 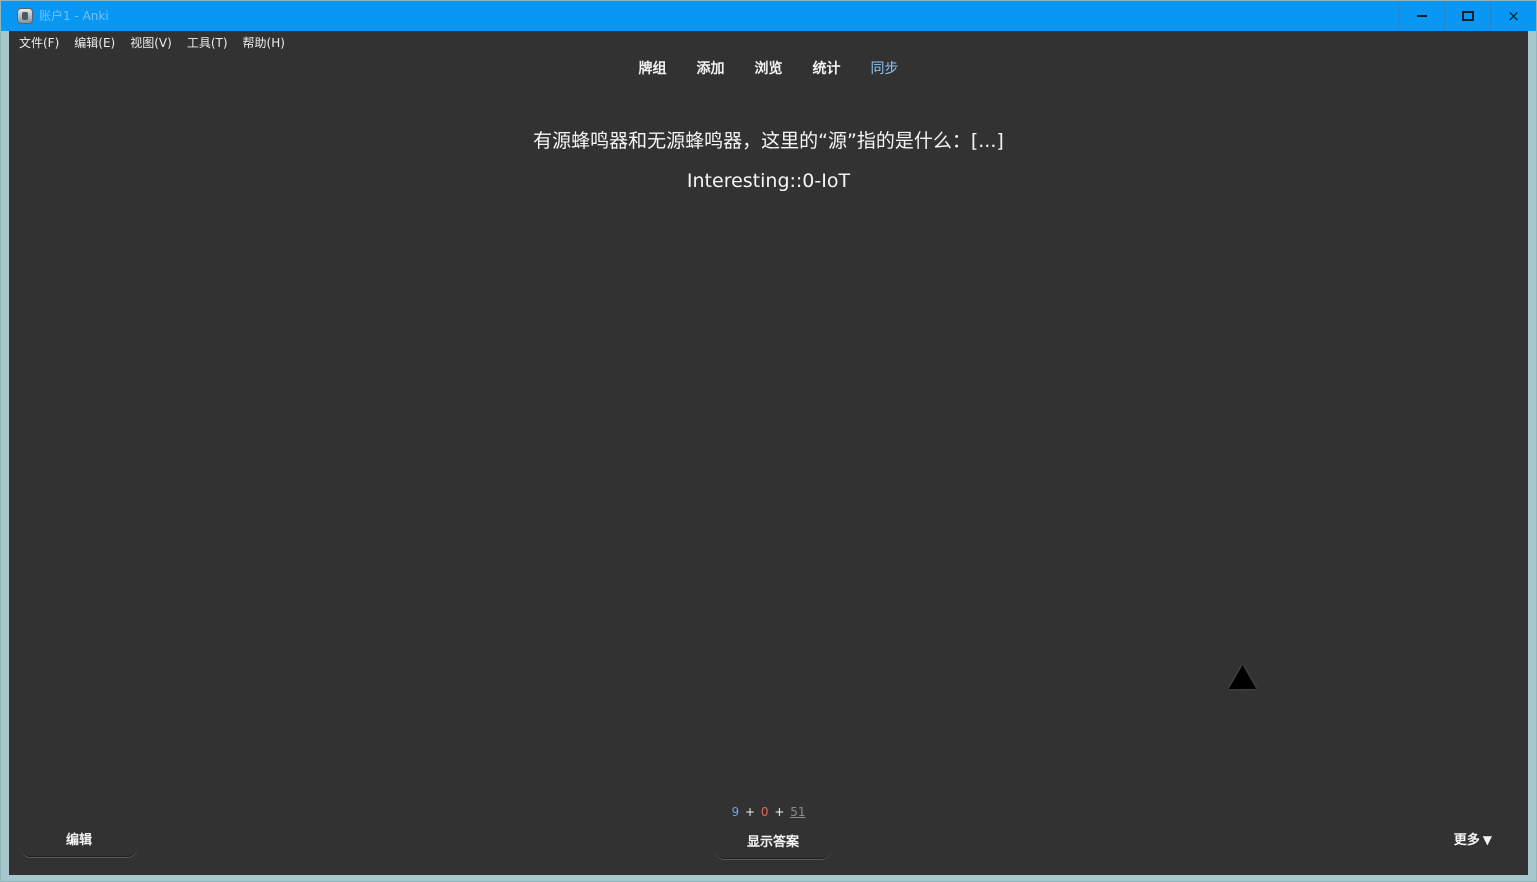 What do you see at coordinates (711, 69) in the screenshot?
I see `toolbar-add: 添加` at bounding box center [711, 69].